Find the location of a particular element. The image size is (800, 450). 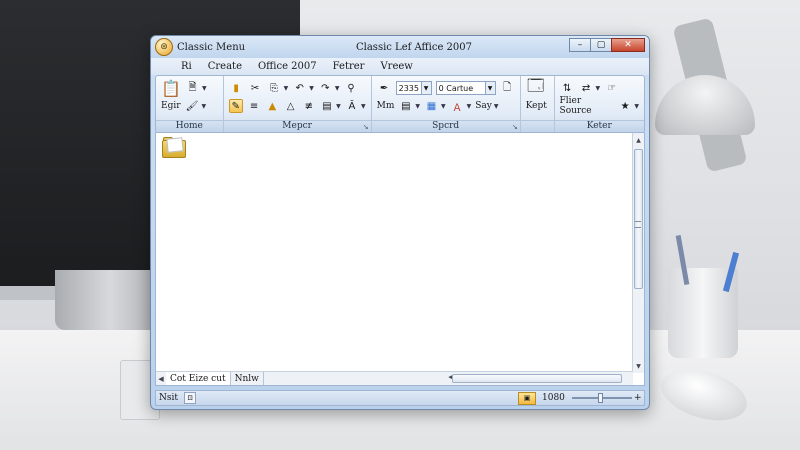

group-label-keter: Keter is located at coordinates (599, 126).